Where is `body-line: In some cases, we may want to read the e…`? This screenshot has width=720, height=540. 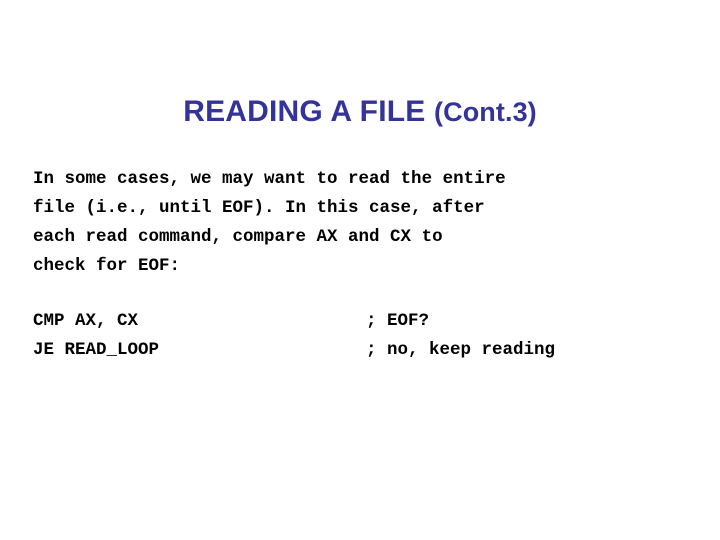
body-line: In some cases, we may want to read the e… is located at coordinates (269, 179).